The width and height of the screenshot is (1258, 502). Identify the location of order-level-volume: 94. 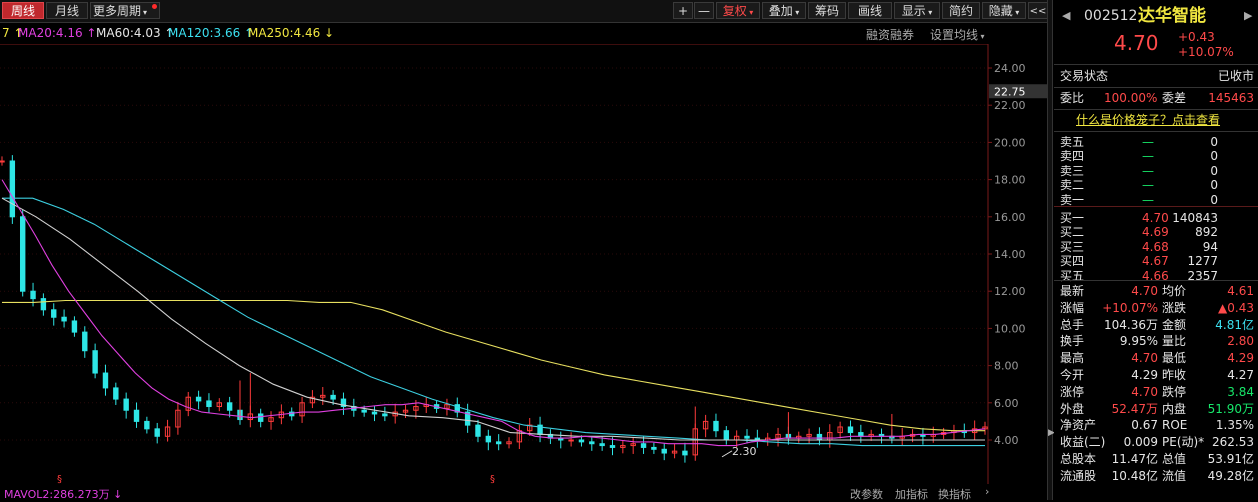
(1210, 246).